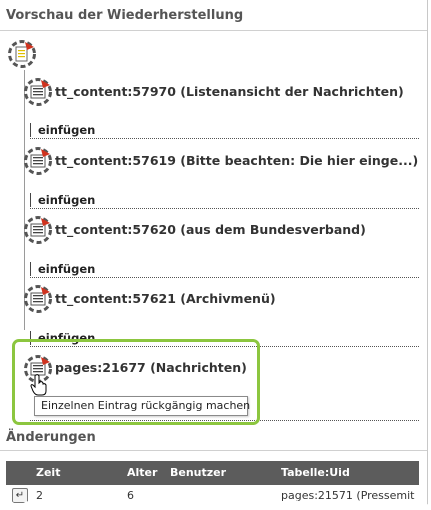  Describe the element at coordinates (215, 505) in the screenshot. I see `torn-edge` at that location.